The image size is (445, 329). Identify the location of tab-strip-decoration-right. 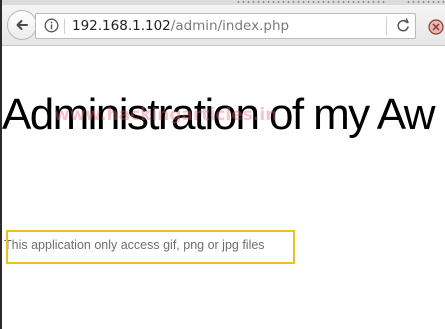
(425, 2).